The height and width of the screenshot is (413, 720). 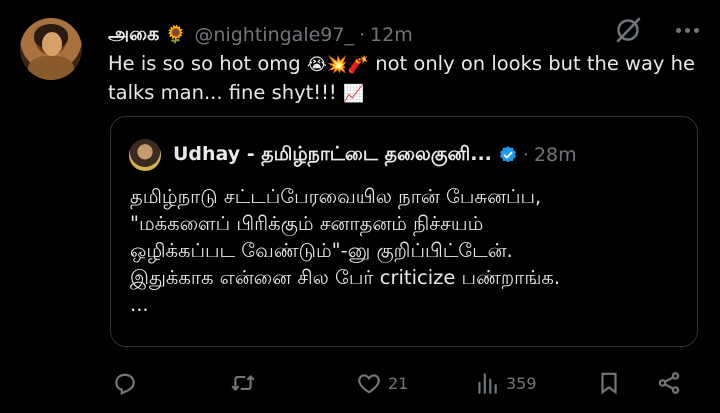 I want to click on tweet-timestamp: 12m, so click(x=391, y=35).